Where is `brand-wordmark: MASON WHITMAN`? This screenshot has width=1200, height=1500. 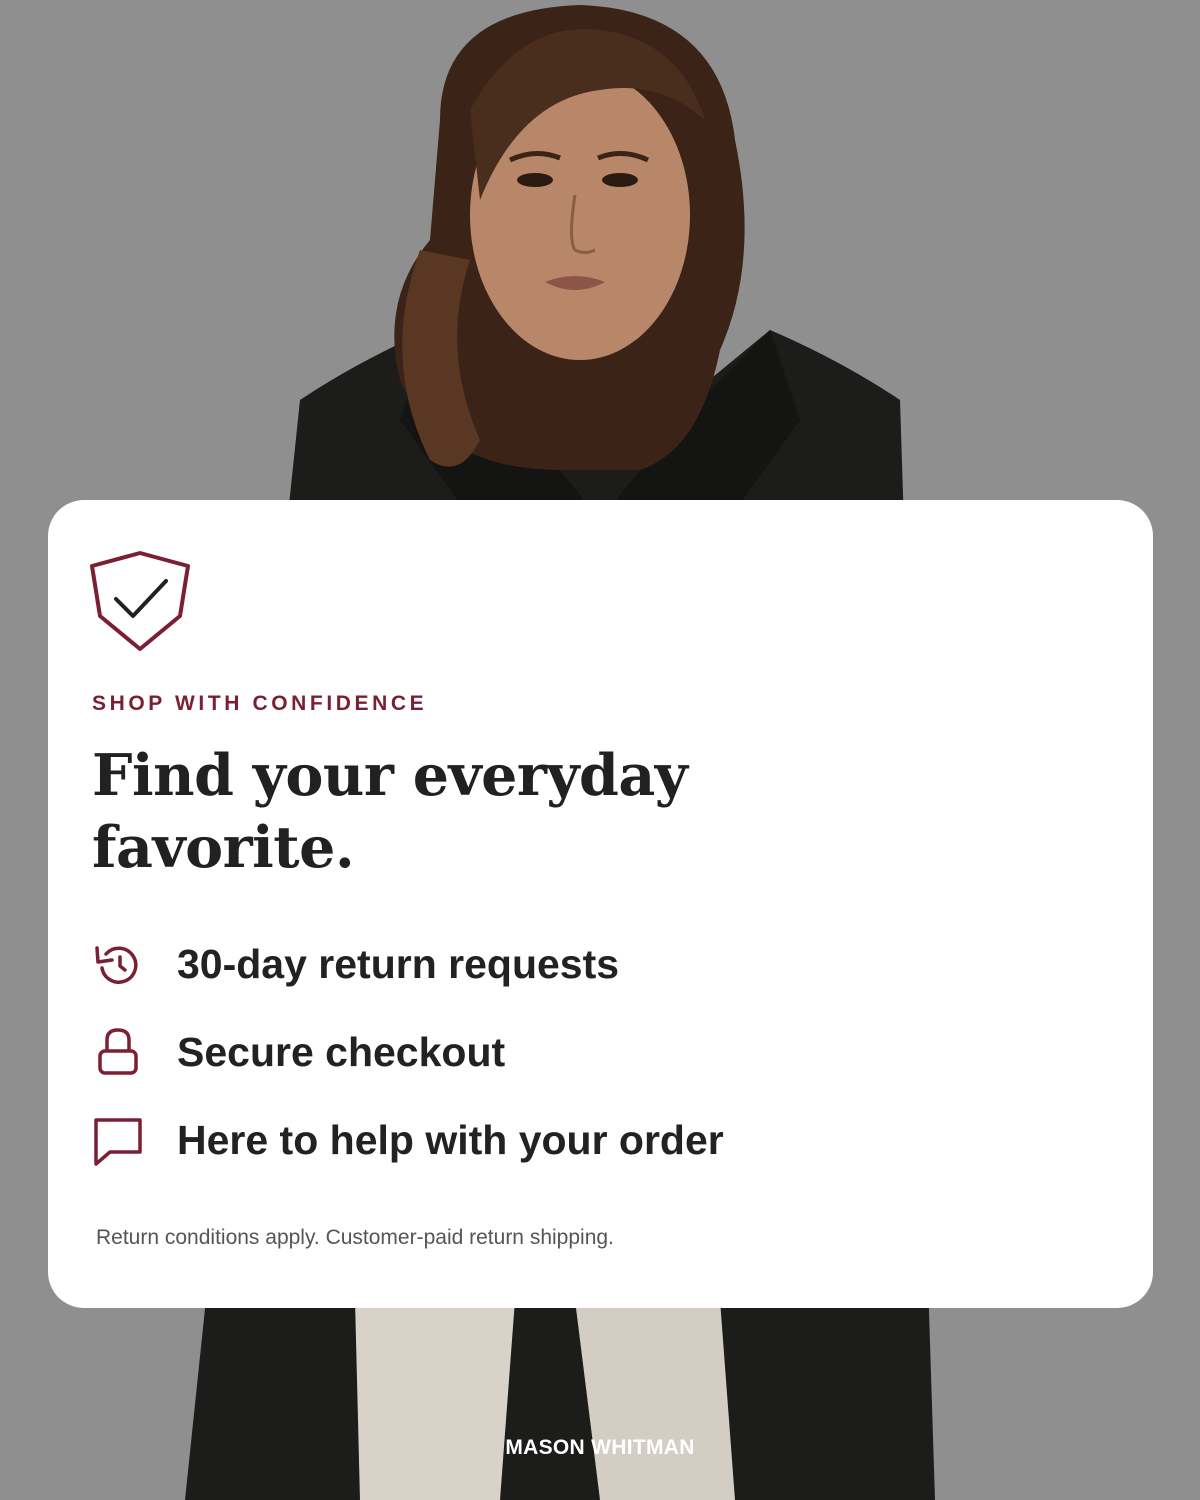
brand-wordmark: MASON WHITMAN is located at coordinates (600, 1447).